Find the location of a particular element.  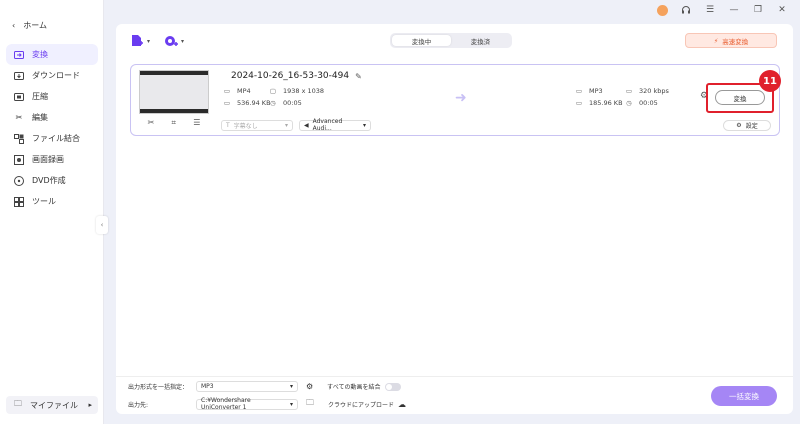

convert-icon is located at coordinates (19, 55).